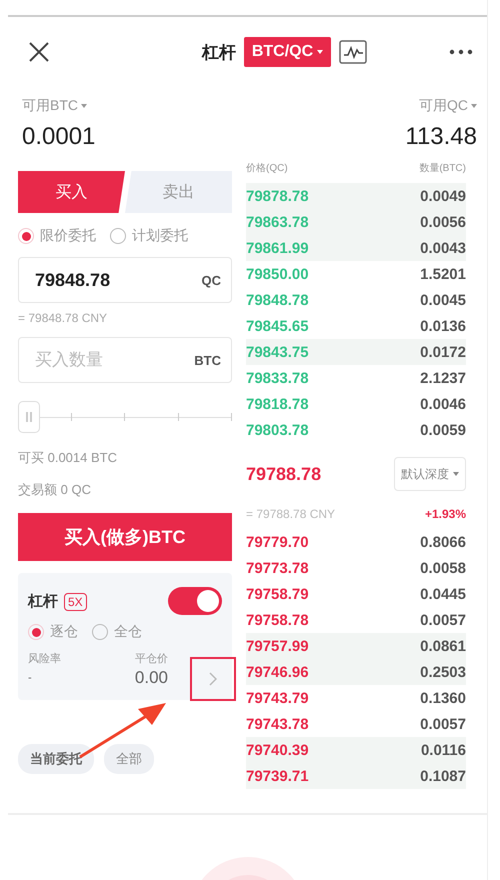 The image size is (500, 880). What do you see at coordinates (443, 698) in the screenshot?
I see `amount-text: 0.1360` at bounding box center [443, 698].